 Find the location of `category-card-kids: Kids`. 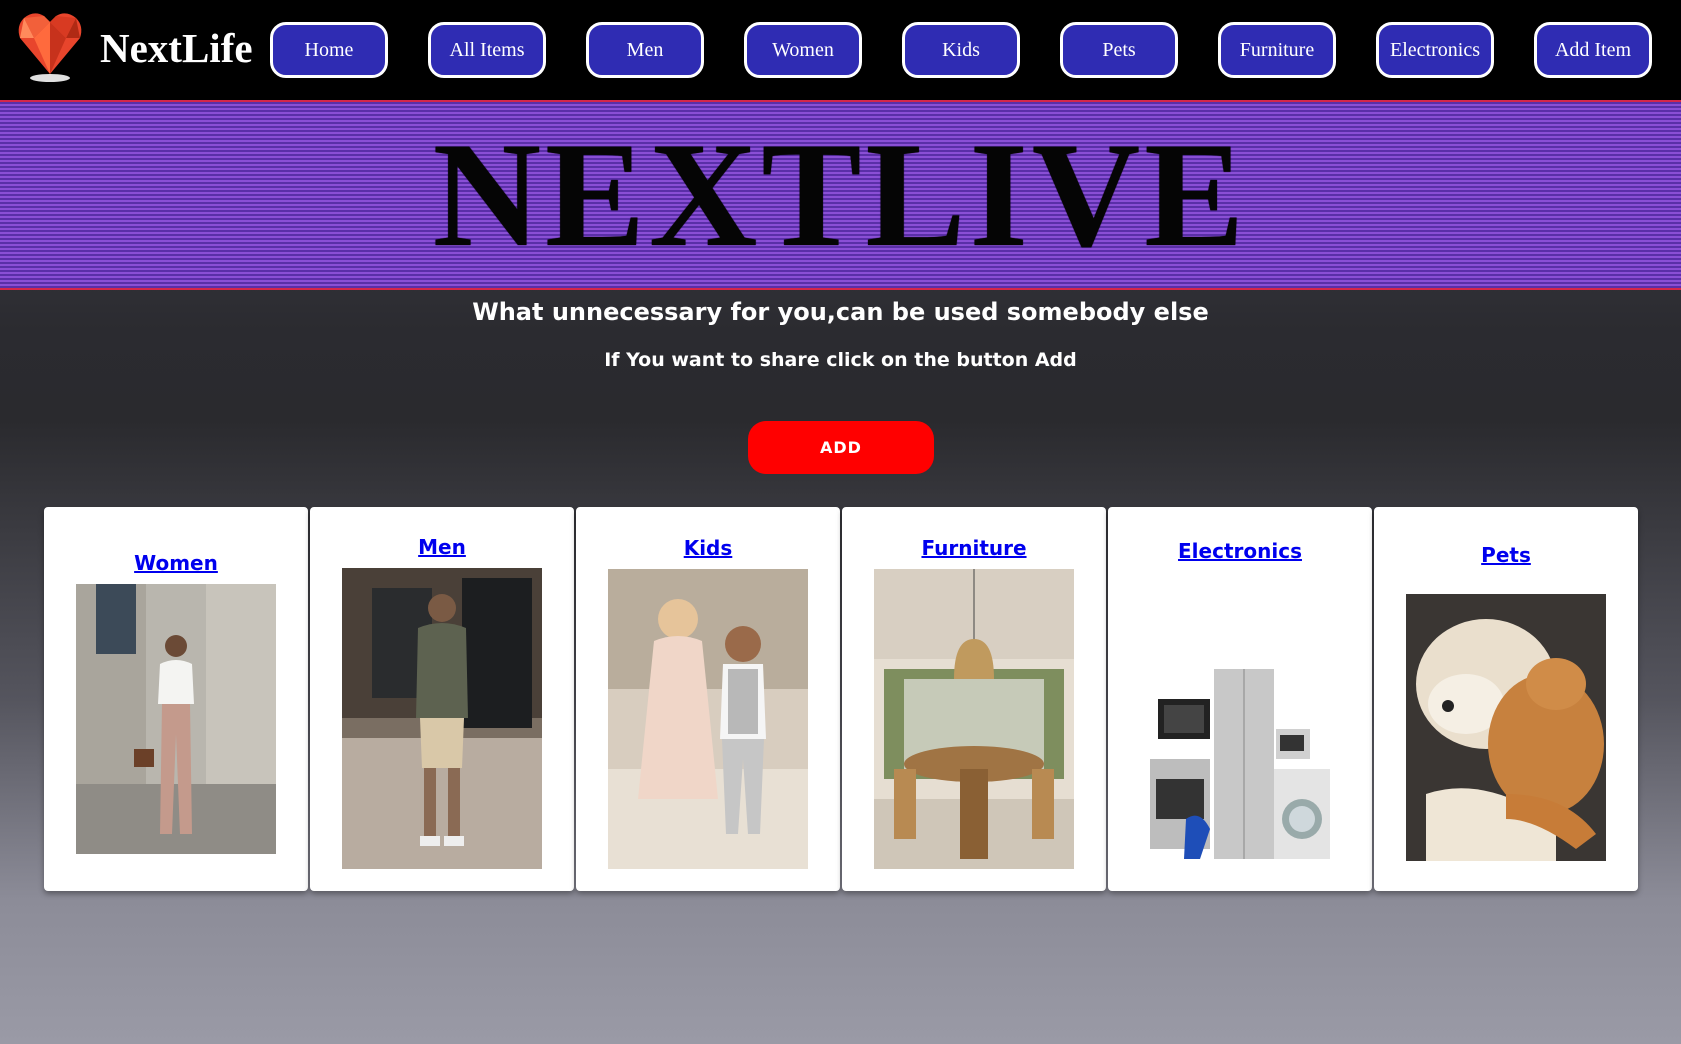

category-card-kids: Kids is located at coordinates (708, 699).